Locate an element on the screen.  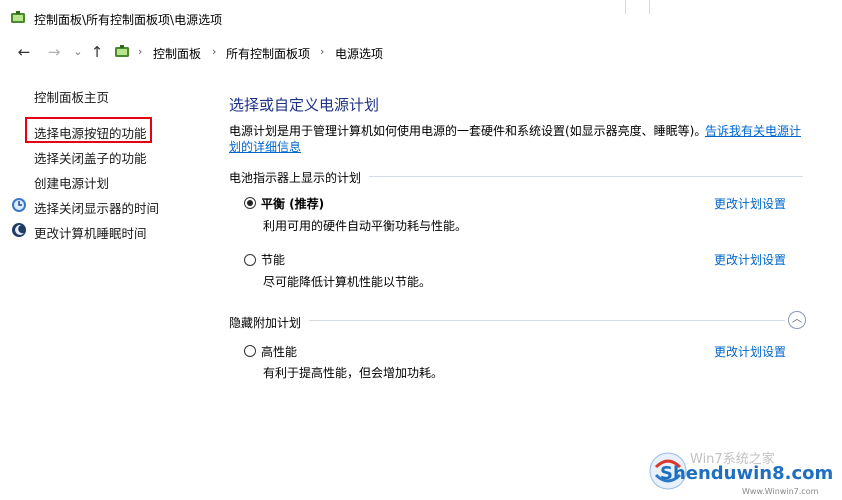
sleep-moon-icon is located at coordinates (19, 230).